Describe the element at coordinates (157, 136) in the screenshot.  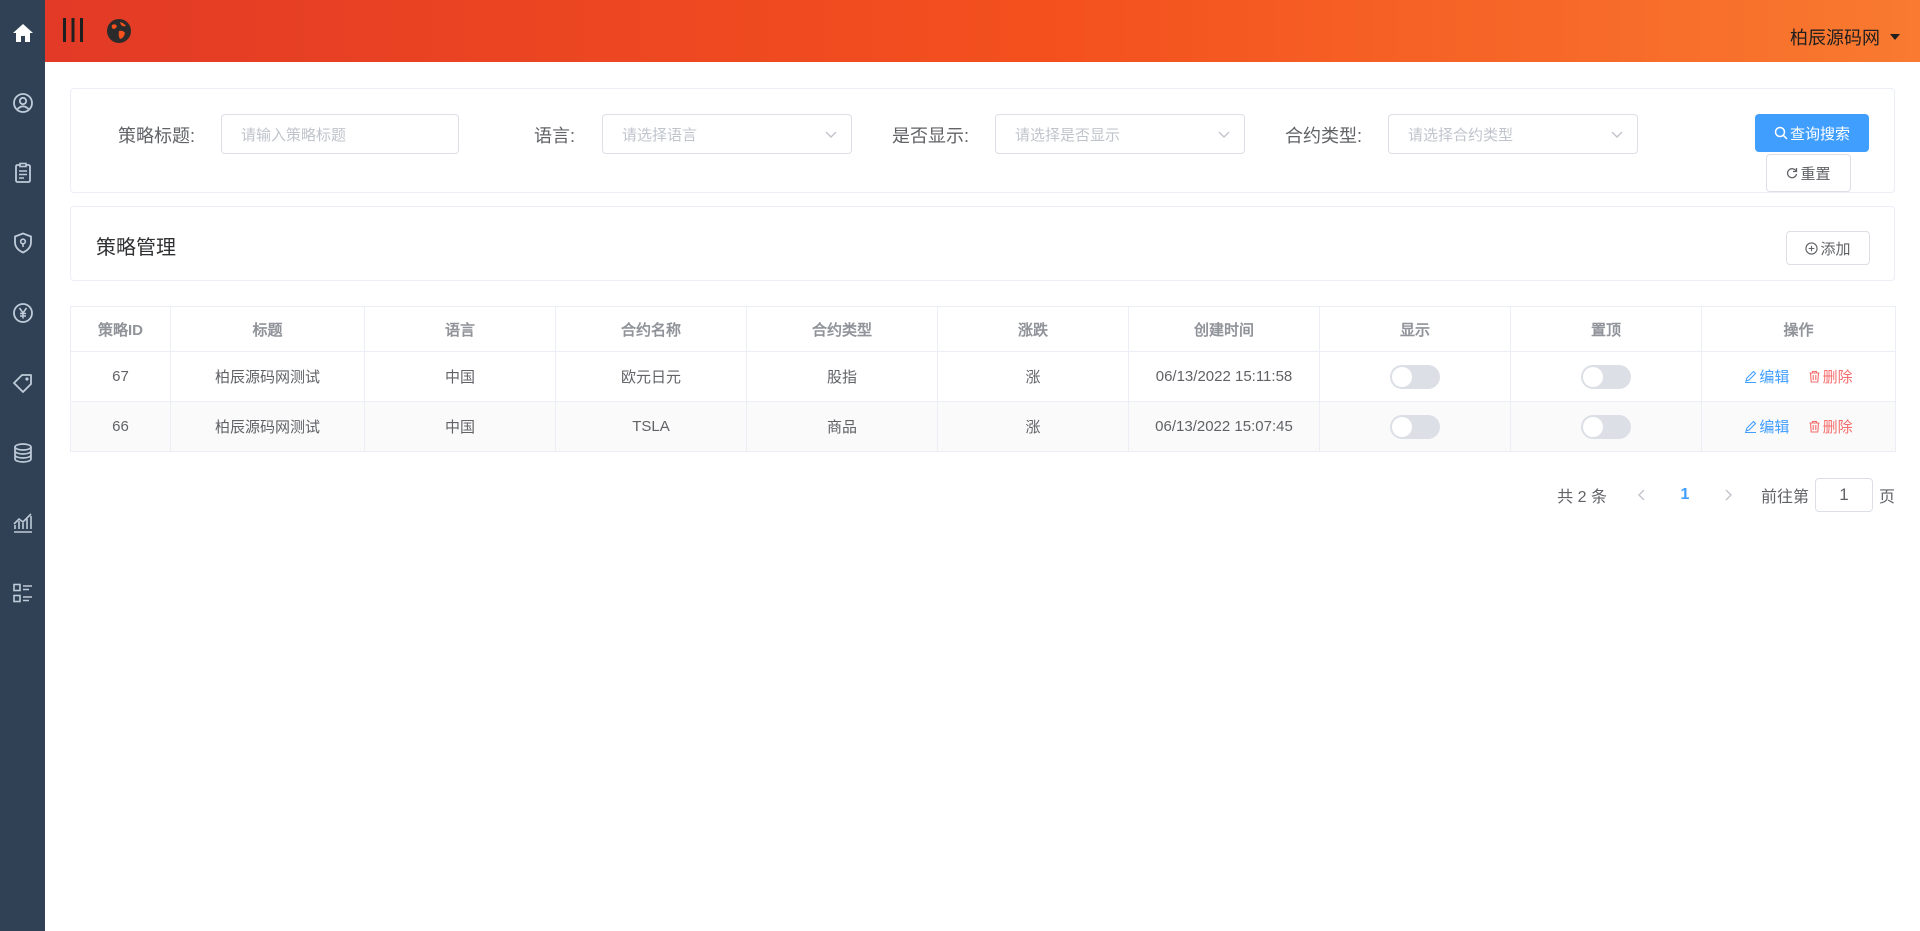
I see `title-label: 策略标题:` at that location.